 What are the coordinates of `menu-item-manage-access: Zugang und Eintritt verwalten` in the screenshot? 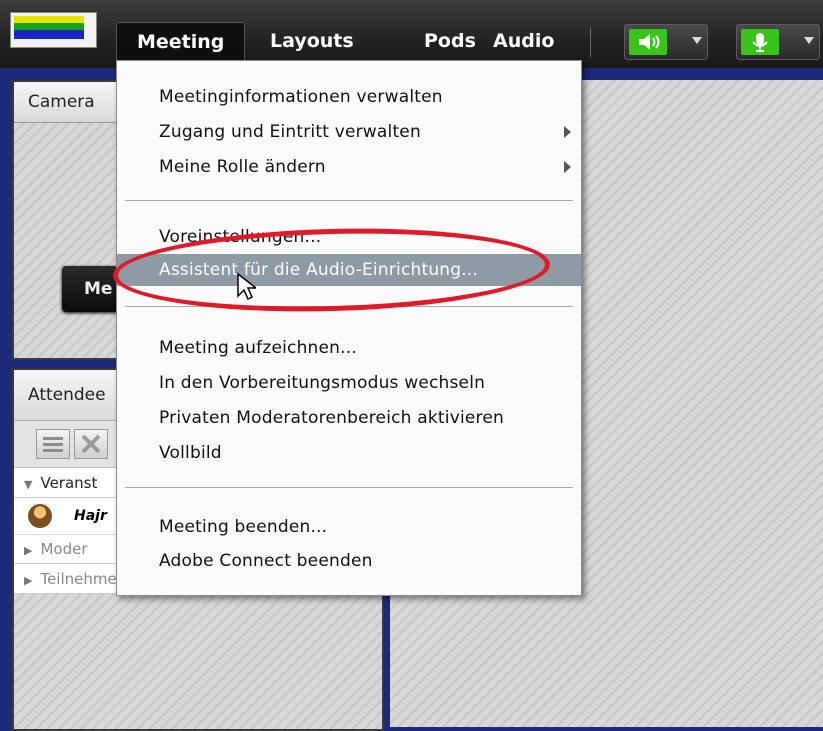 It's located at (349, 132).